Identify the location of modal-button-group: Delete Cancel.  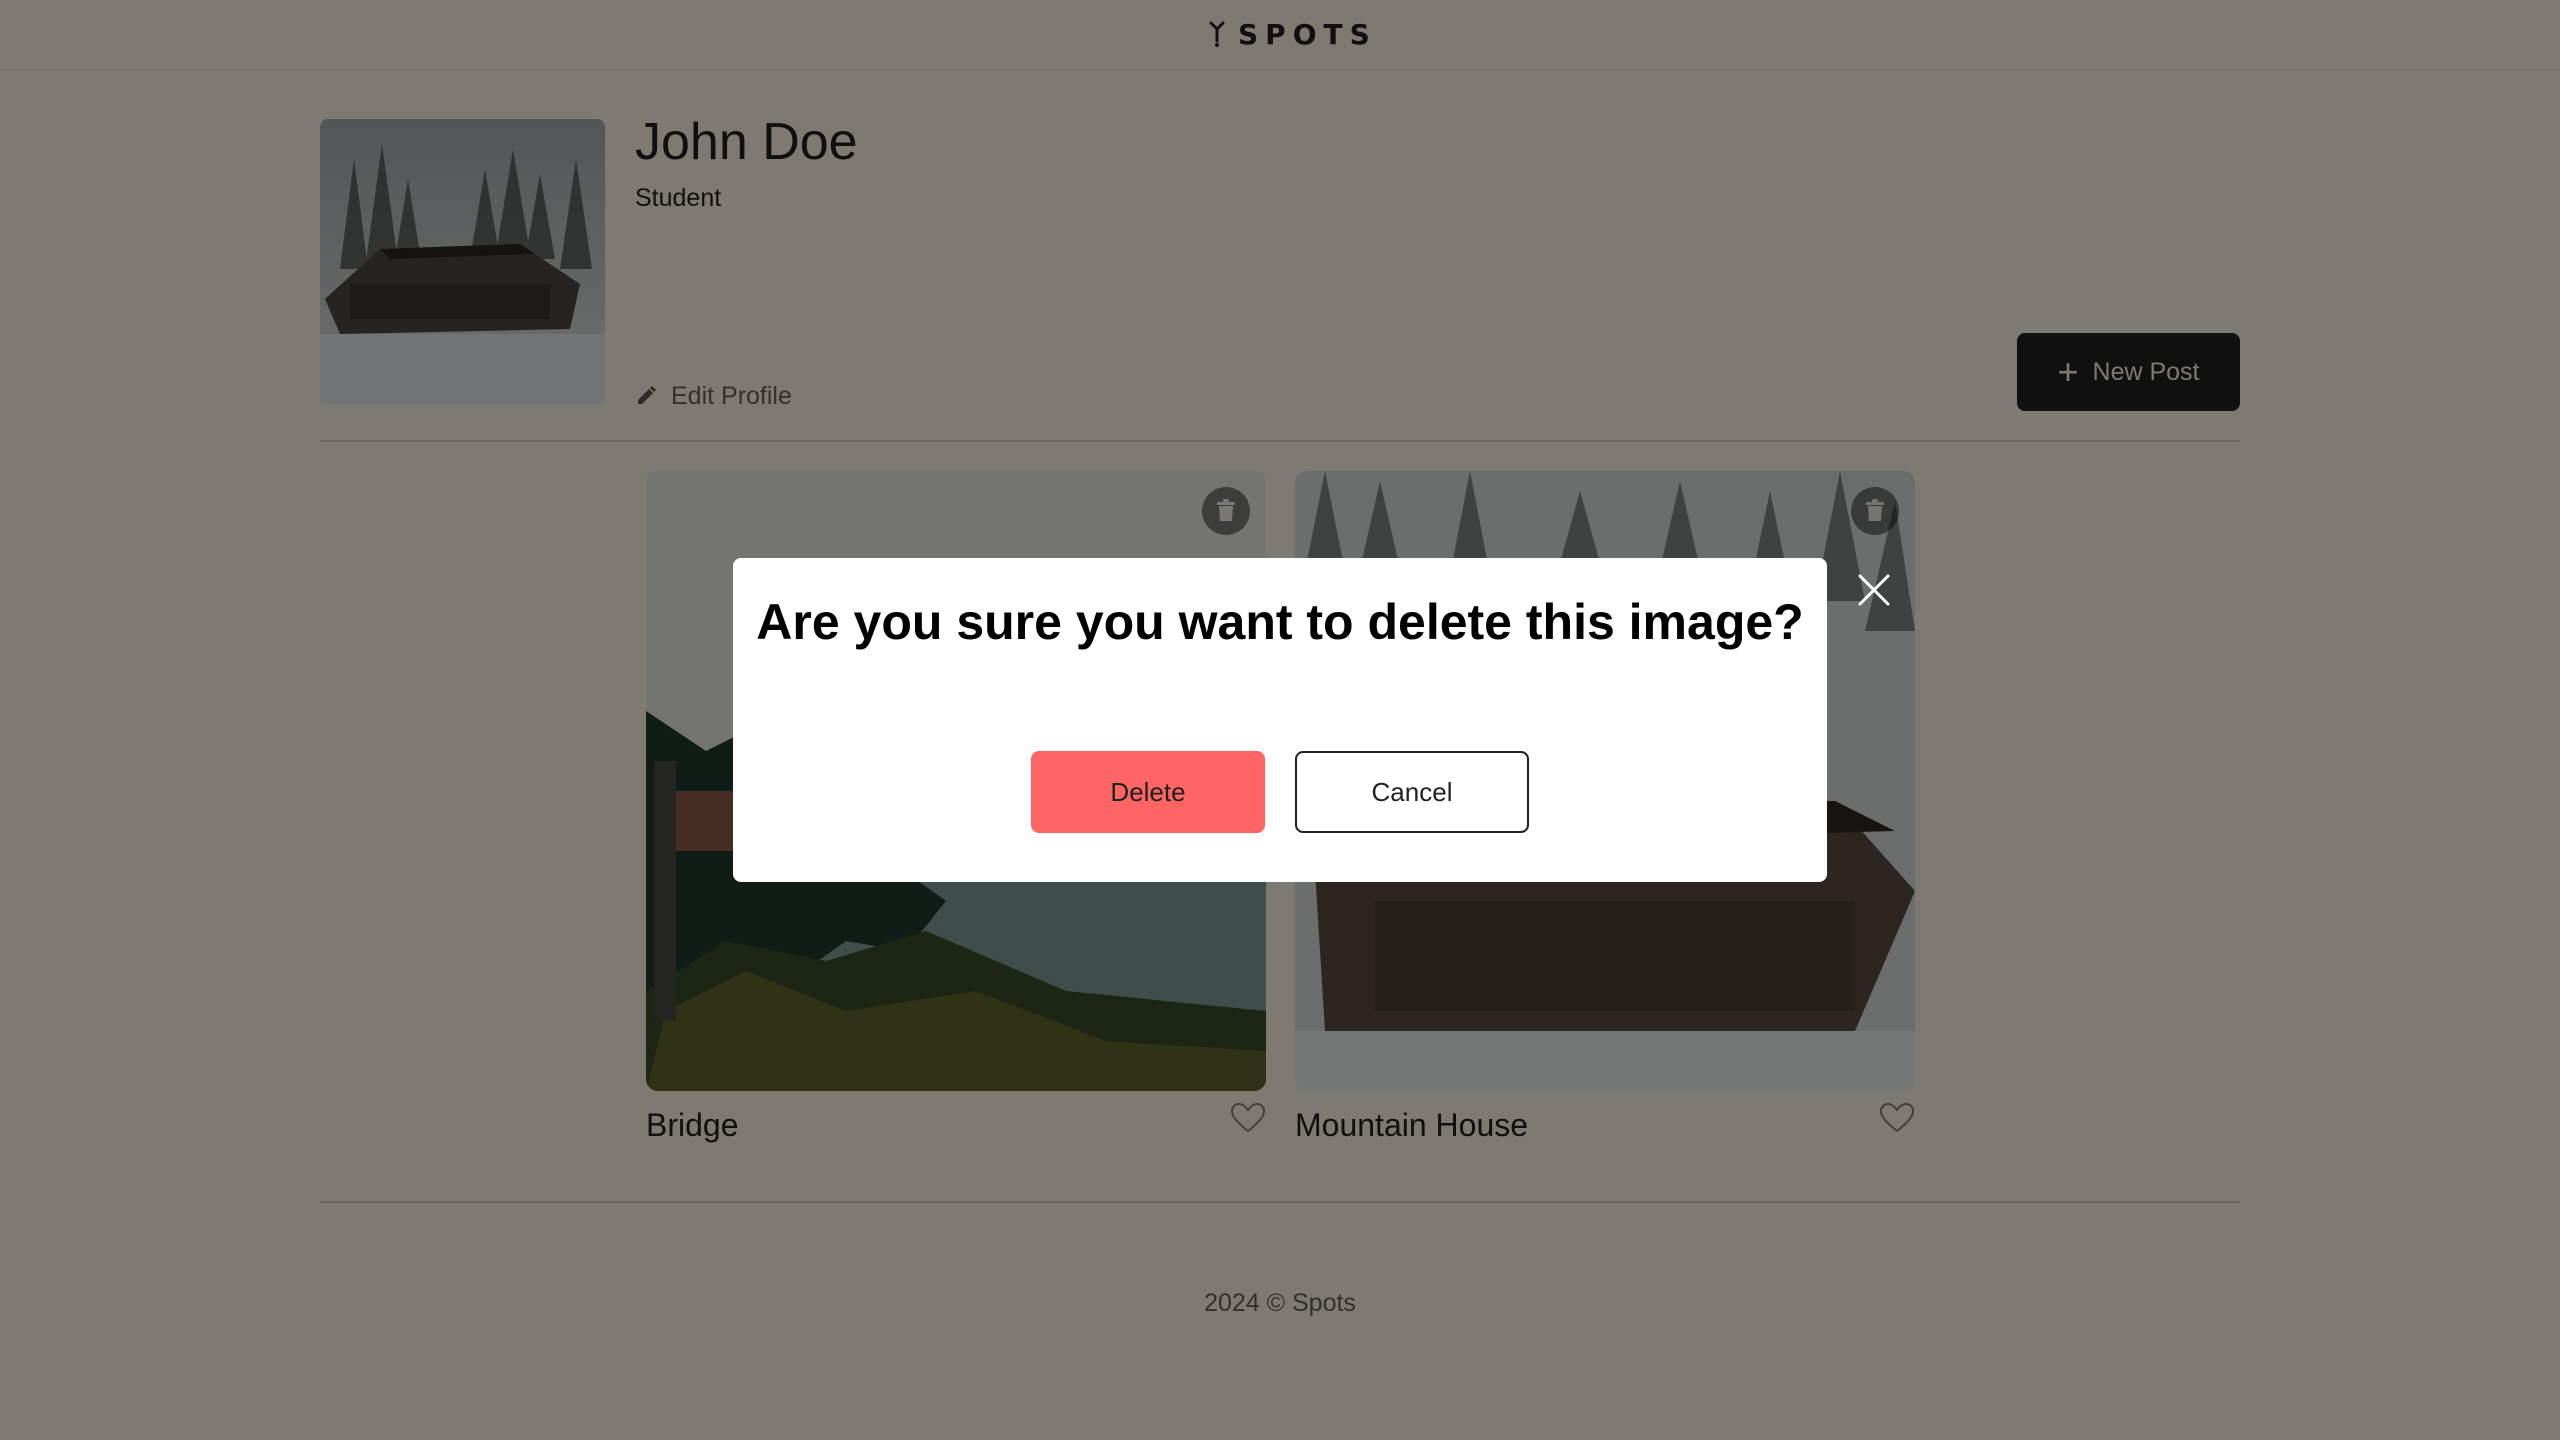
(1280, 792).